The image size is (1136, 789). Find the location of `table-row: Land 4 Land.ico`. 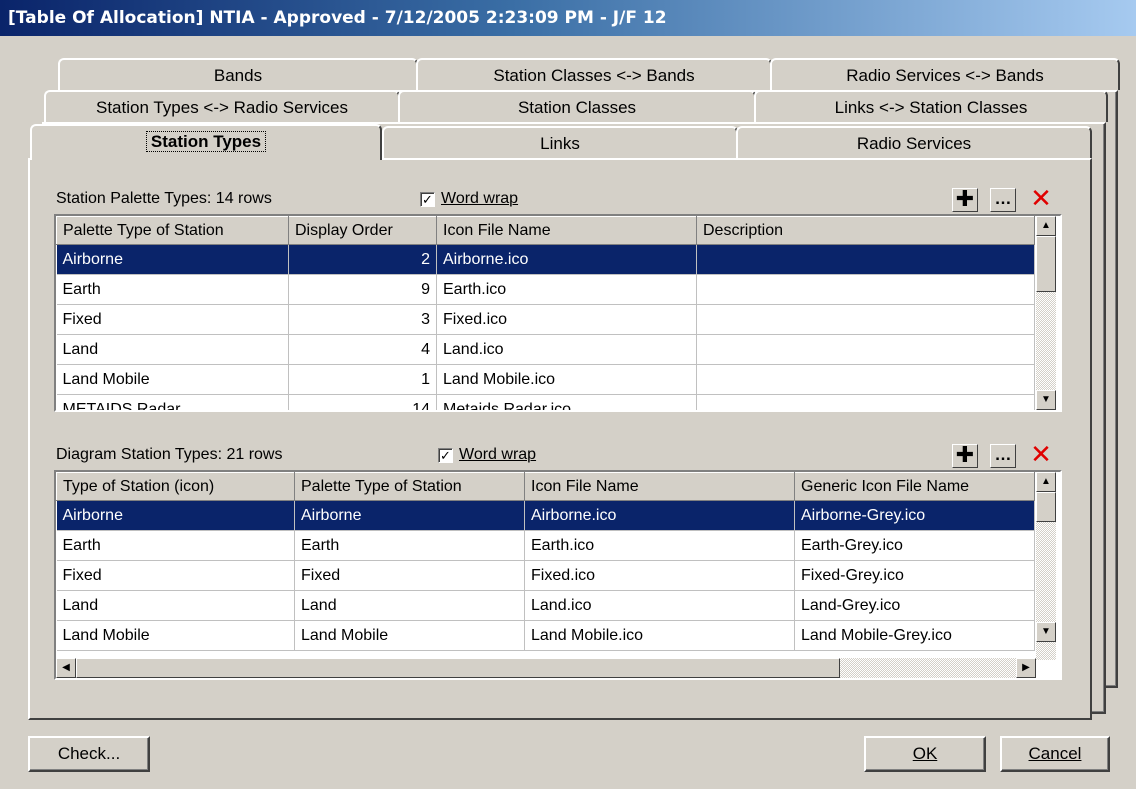

table-row: Land 4 Land.ico is located at coordinates (545, 349).